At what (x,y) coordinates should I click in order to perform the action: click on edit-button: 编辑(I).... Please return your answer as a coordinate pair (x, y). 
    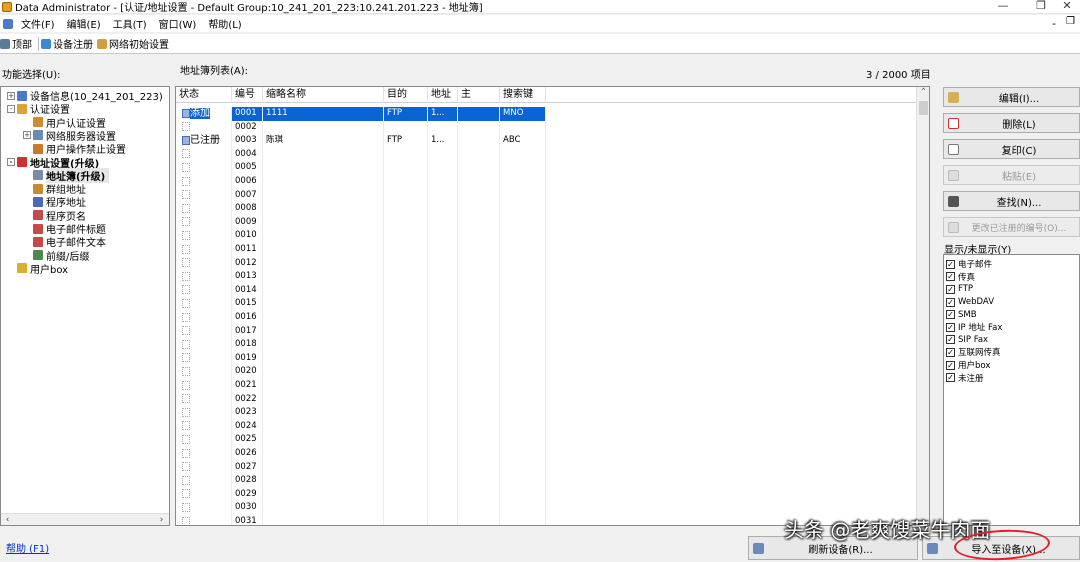
    Looking at the image, I should click on (1011, 97).